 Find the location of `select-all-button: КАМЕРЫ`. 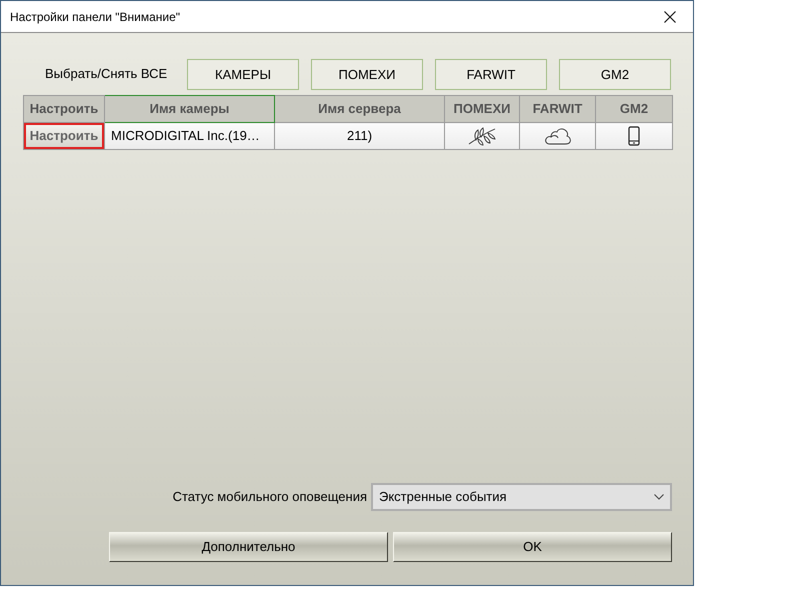

select-all-button: КАМЕРЫ is located at coordinates (243, 74).